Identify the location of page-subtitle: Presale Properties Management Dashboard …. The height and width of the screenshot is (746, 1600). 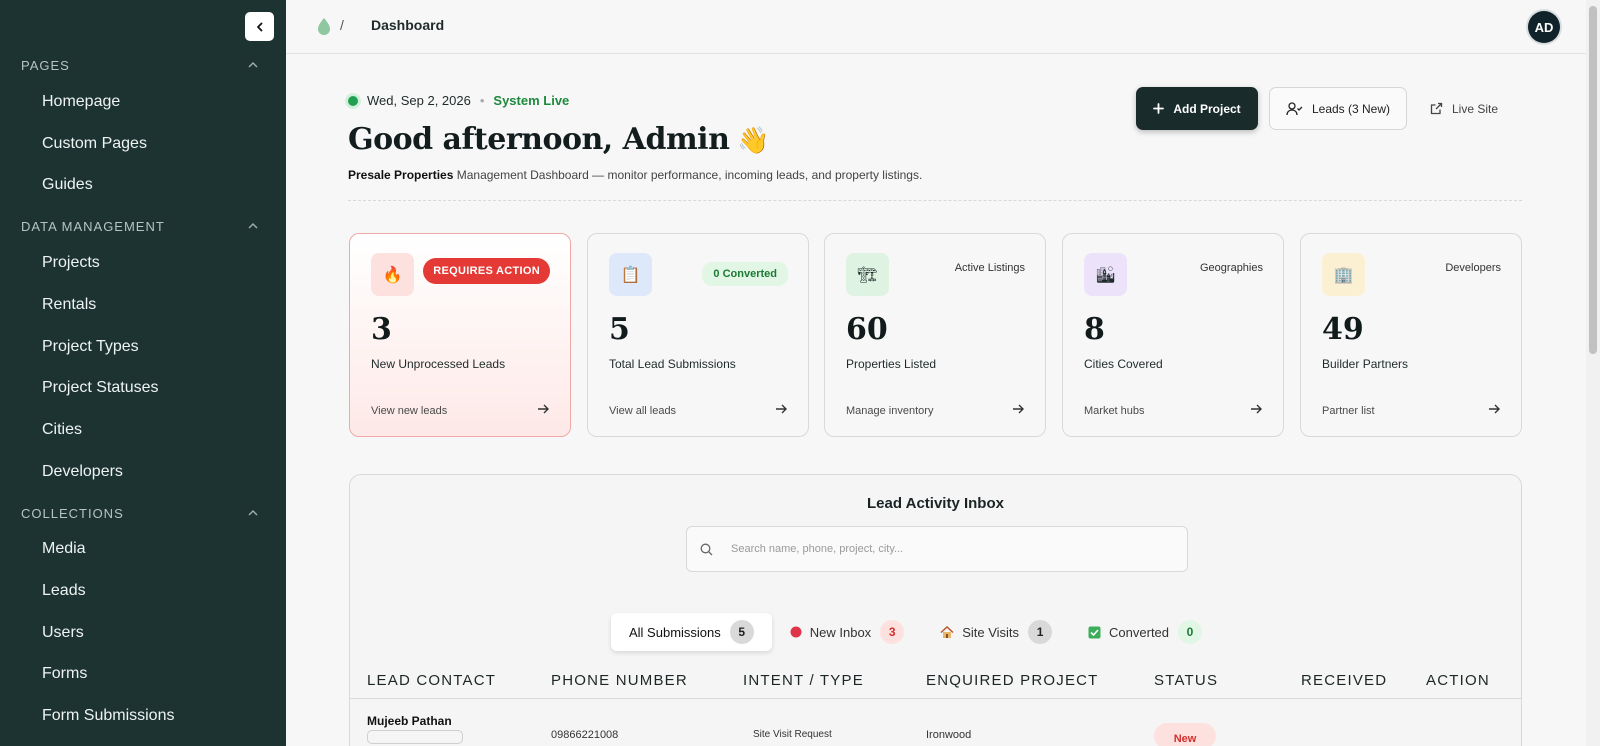
(635, 175).